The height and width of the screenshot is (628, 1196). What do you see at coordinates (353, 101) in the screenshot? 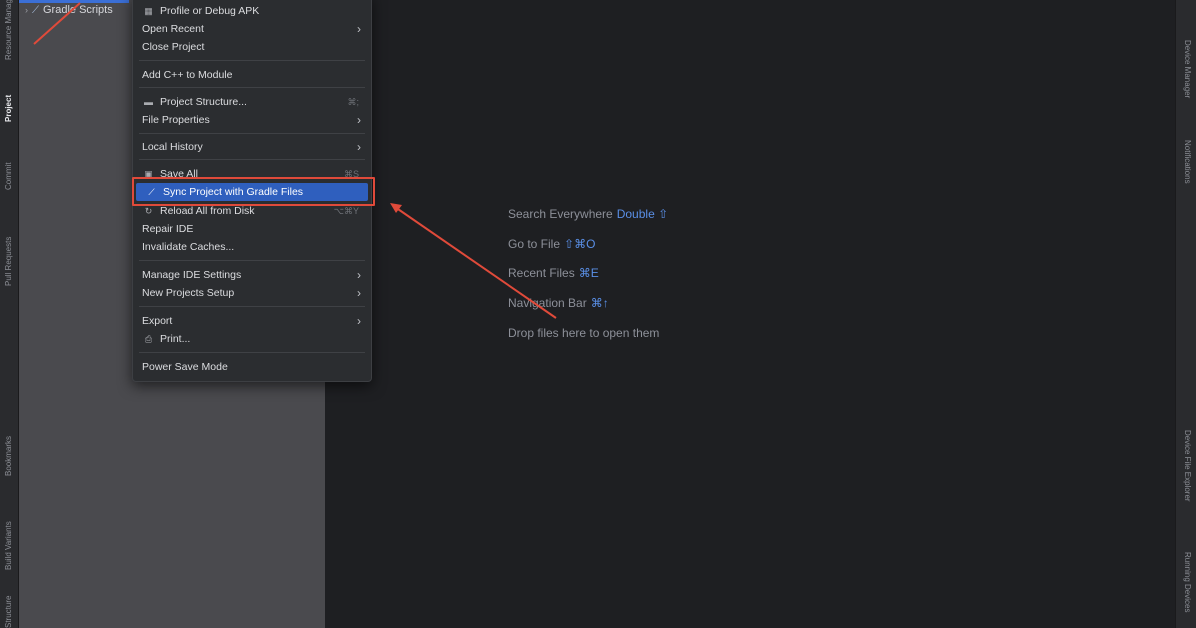
I see `shortcut-label: ⌘;` at bounding box center [353, 101].